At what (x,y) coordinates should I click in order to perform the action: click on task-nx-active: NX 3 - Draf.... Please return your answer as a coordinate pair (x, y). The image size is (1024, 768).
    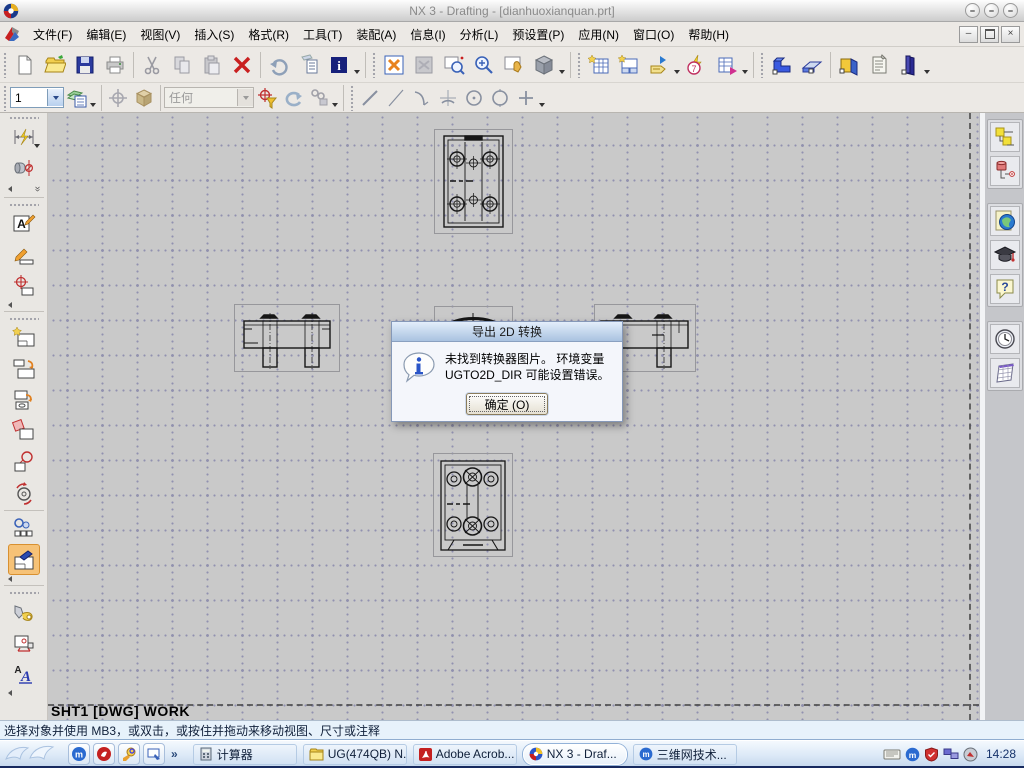
    Looking at the image, I should click on (574, 754).